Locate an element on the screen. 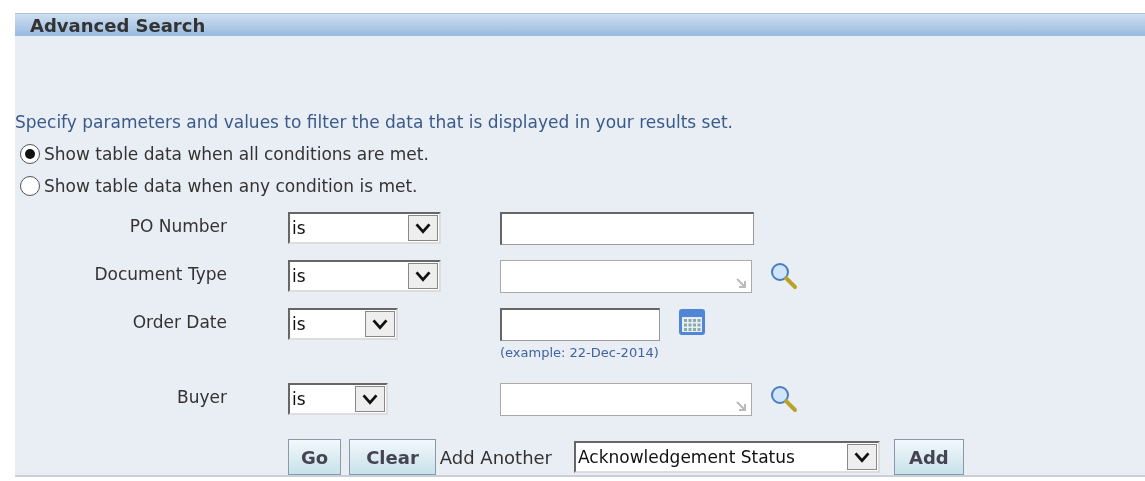  go-button: Go is located at coordinates (315, 457).